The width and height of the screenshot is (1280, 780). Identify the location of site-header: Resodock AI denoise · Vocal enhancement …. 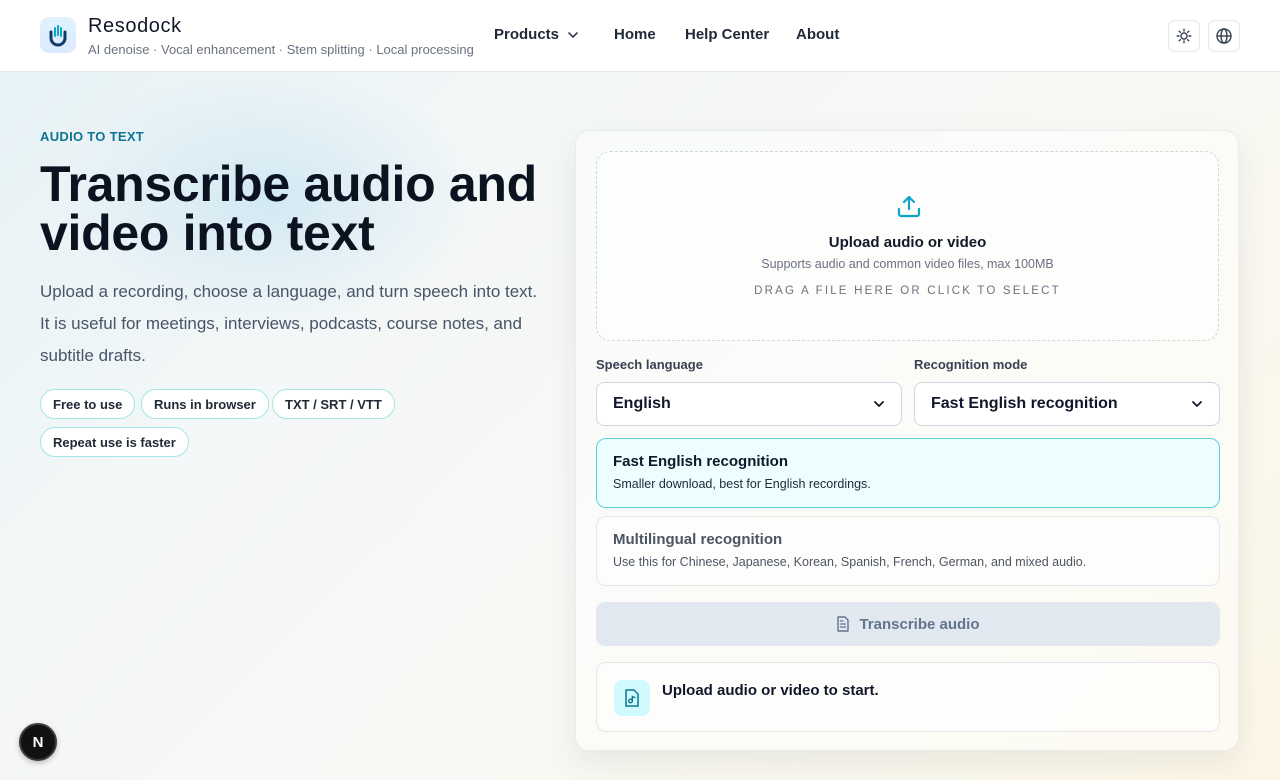
(640, 36).